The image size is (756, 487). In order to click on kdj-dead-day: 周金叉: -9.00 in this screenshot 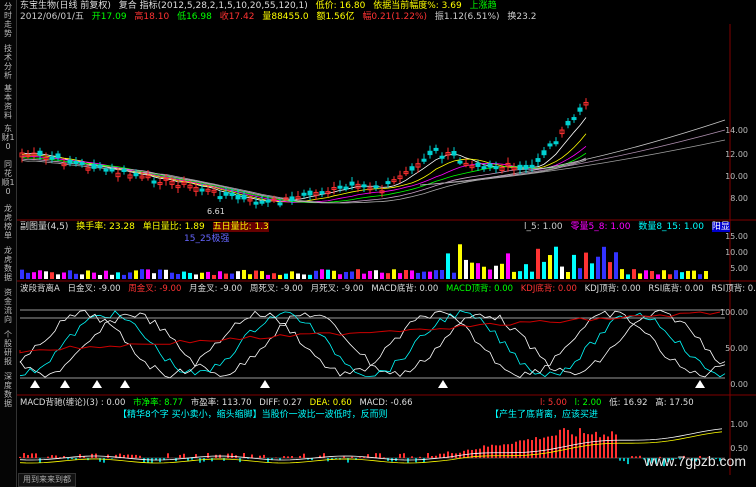, I will do `click(155, 289)`.